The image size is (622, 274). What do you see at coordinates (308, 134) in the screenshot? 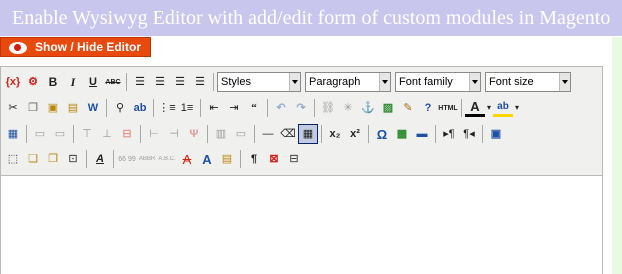
I see `visual-aid-icon: ▦` at bounding box center [308, 134].